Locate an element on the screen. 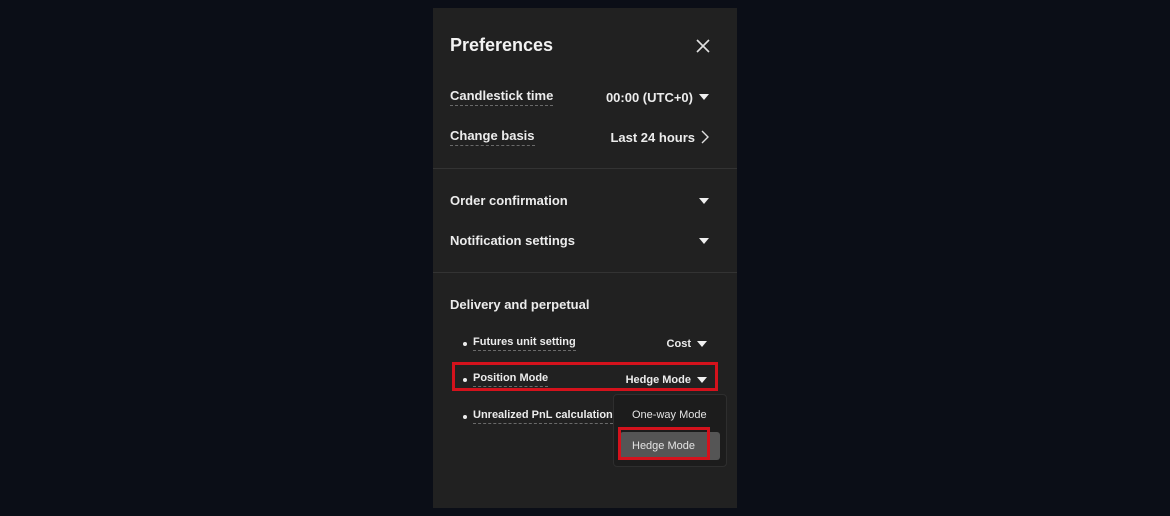 This screenshot has height=516, width=1170. change-basis-label: Change basis is located at coordinates (492, 137).